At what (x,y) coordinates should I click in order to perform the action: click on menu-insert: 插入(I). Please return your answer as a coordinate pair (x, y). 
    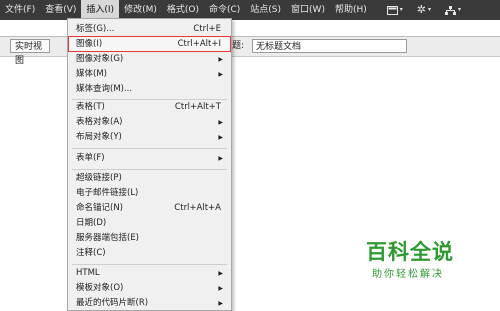
    Looking at the image, I should click on (100, 10).